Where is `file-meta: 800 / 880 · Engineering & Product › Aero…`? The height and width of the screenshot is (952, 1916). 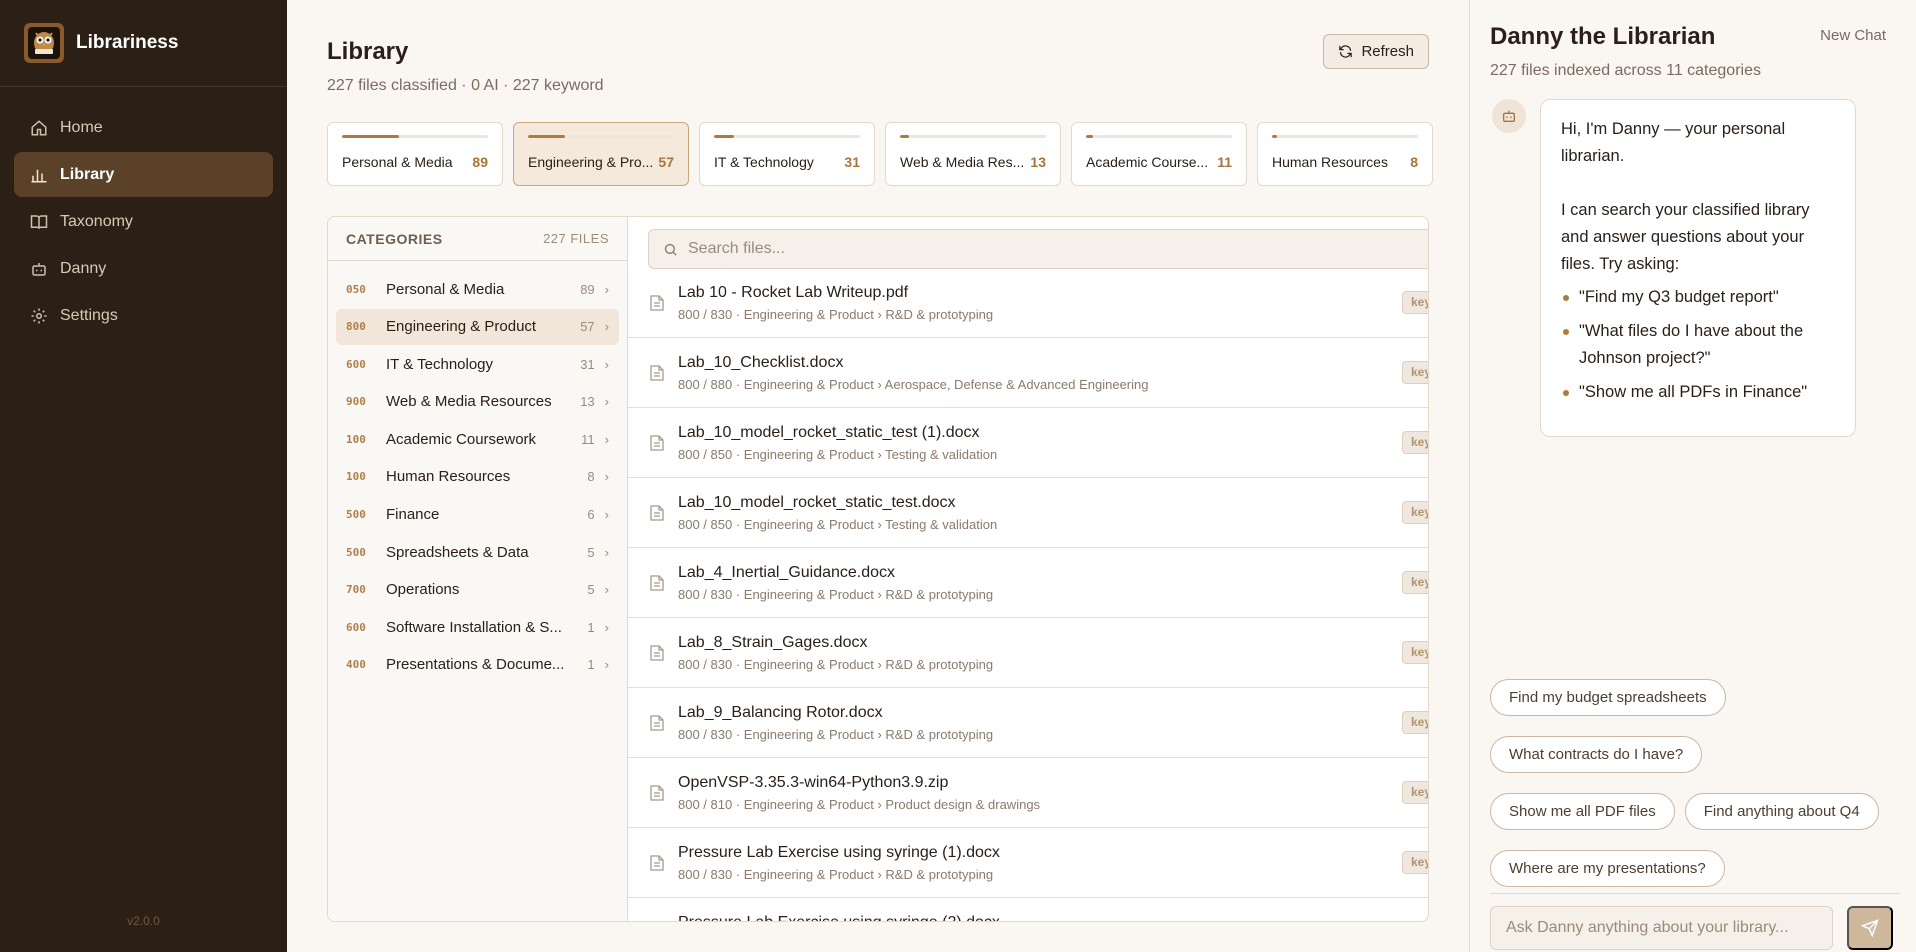 file-meta: 800 / 880 · Engineering & Product › Aero… is located at coordinates (913, 384).